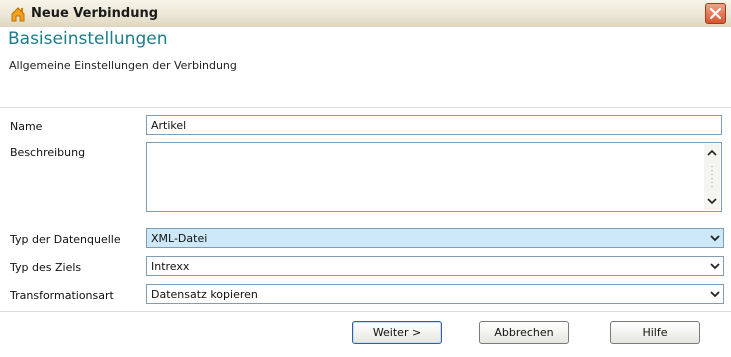 The height and width of the screenshot is (357, 731). What do you see at coordinates (365, 14) in the screenshot?
I see `title-bar: Neue Verbindung` at bounding box center [365, 14].